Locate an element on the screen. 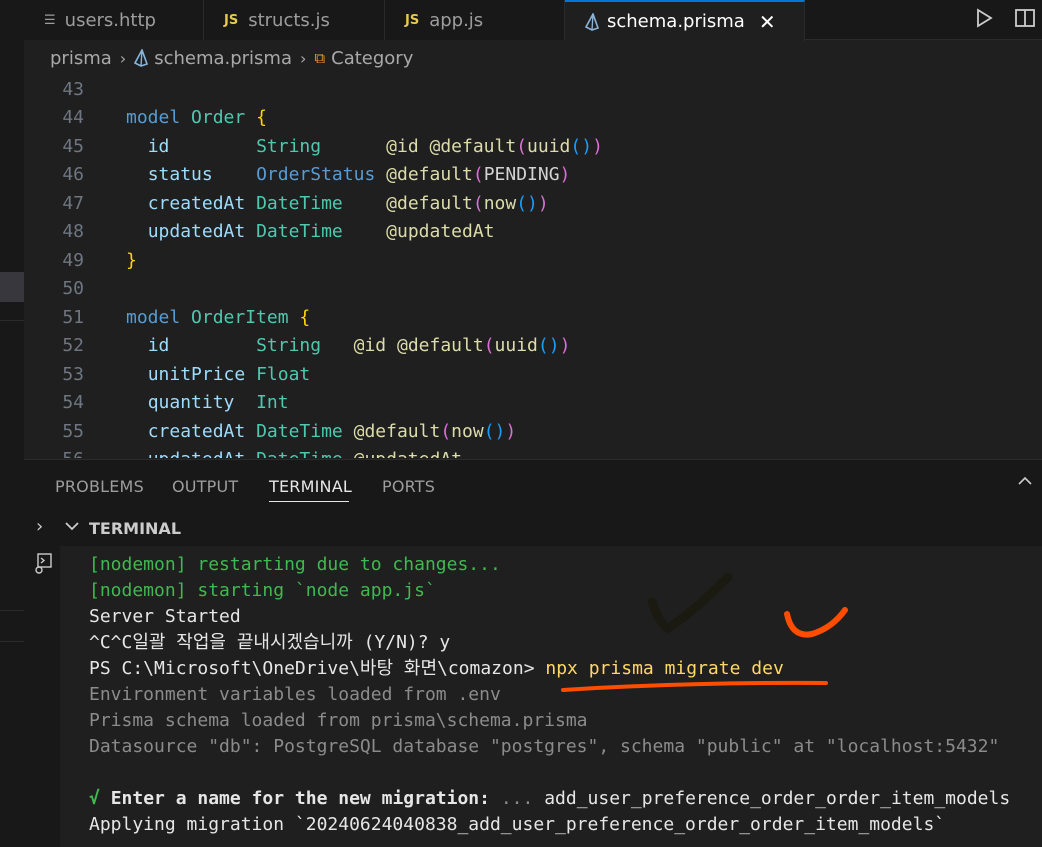  line-number: 48 is located at coordinates (73, 231).